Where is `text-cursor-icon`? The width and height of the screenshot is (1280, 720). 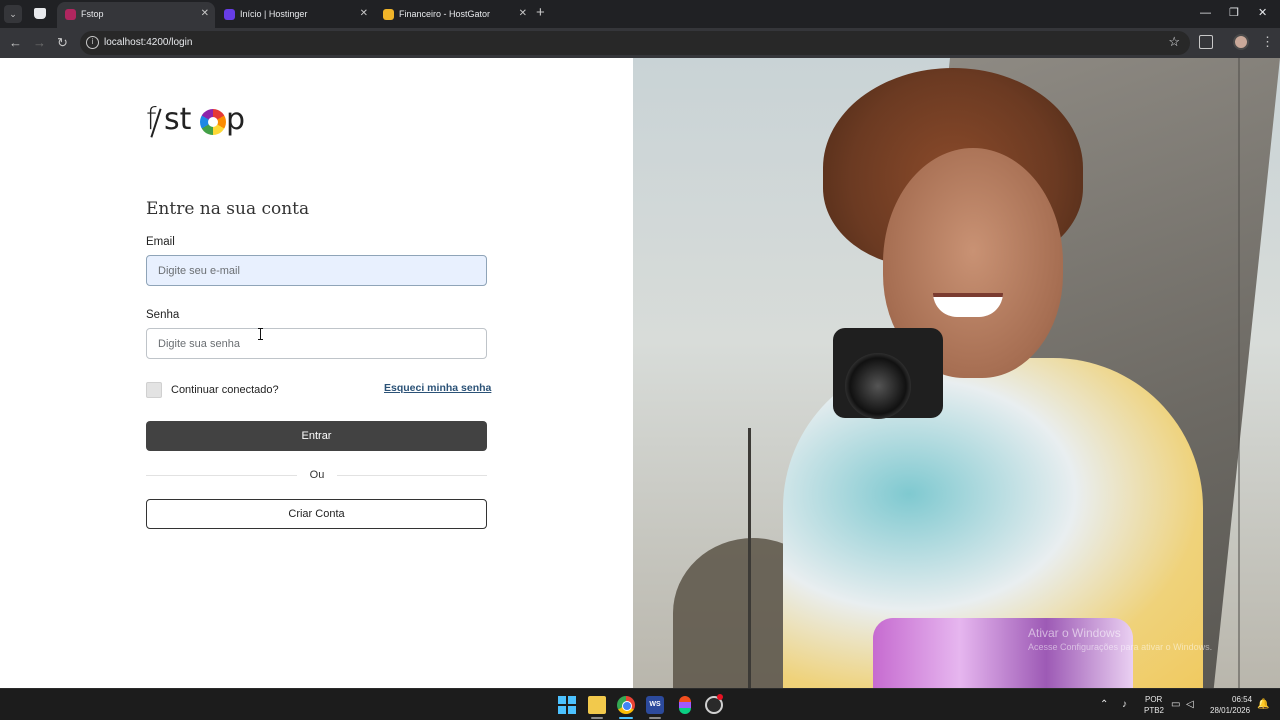 text-cursor-icon is located at coordinates (260, 334).